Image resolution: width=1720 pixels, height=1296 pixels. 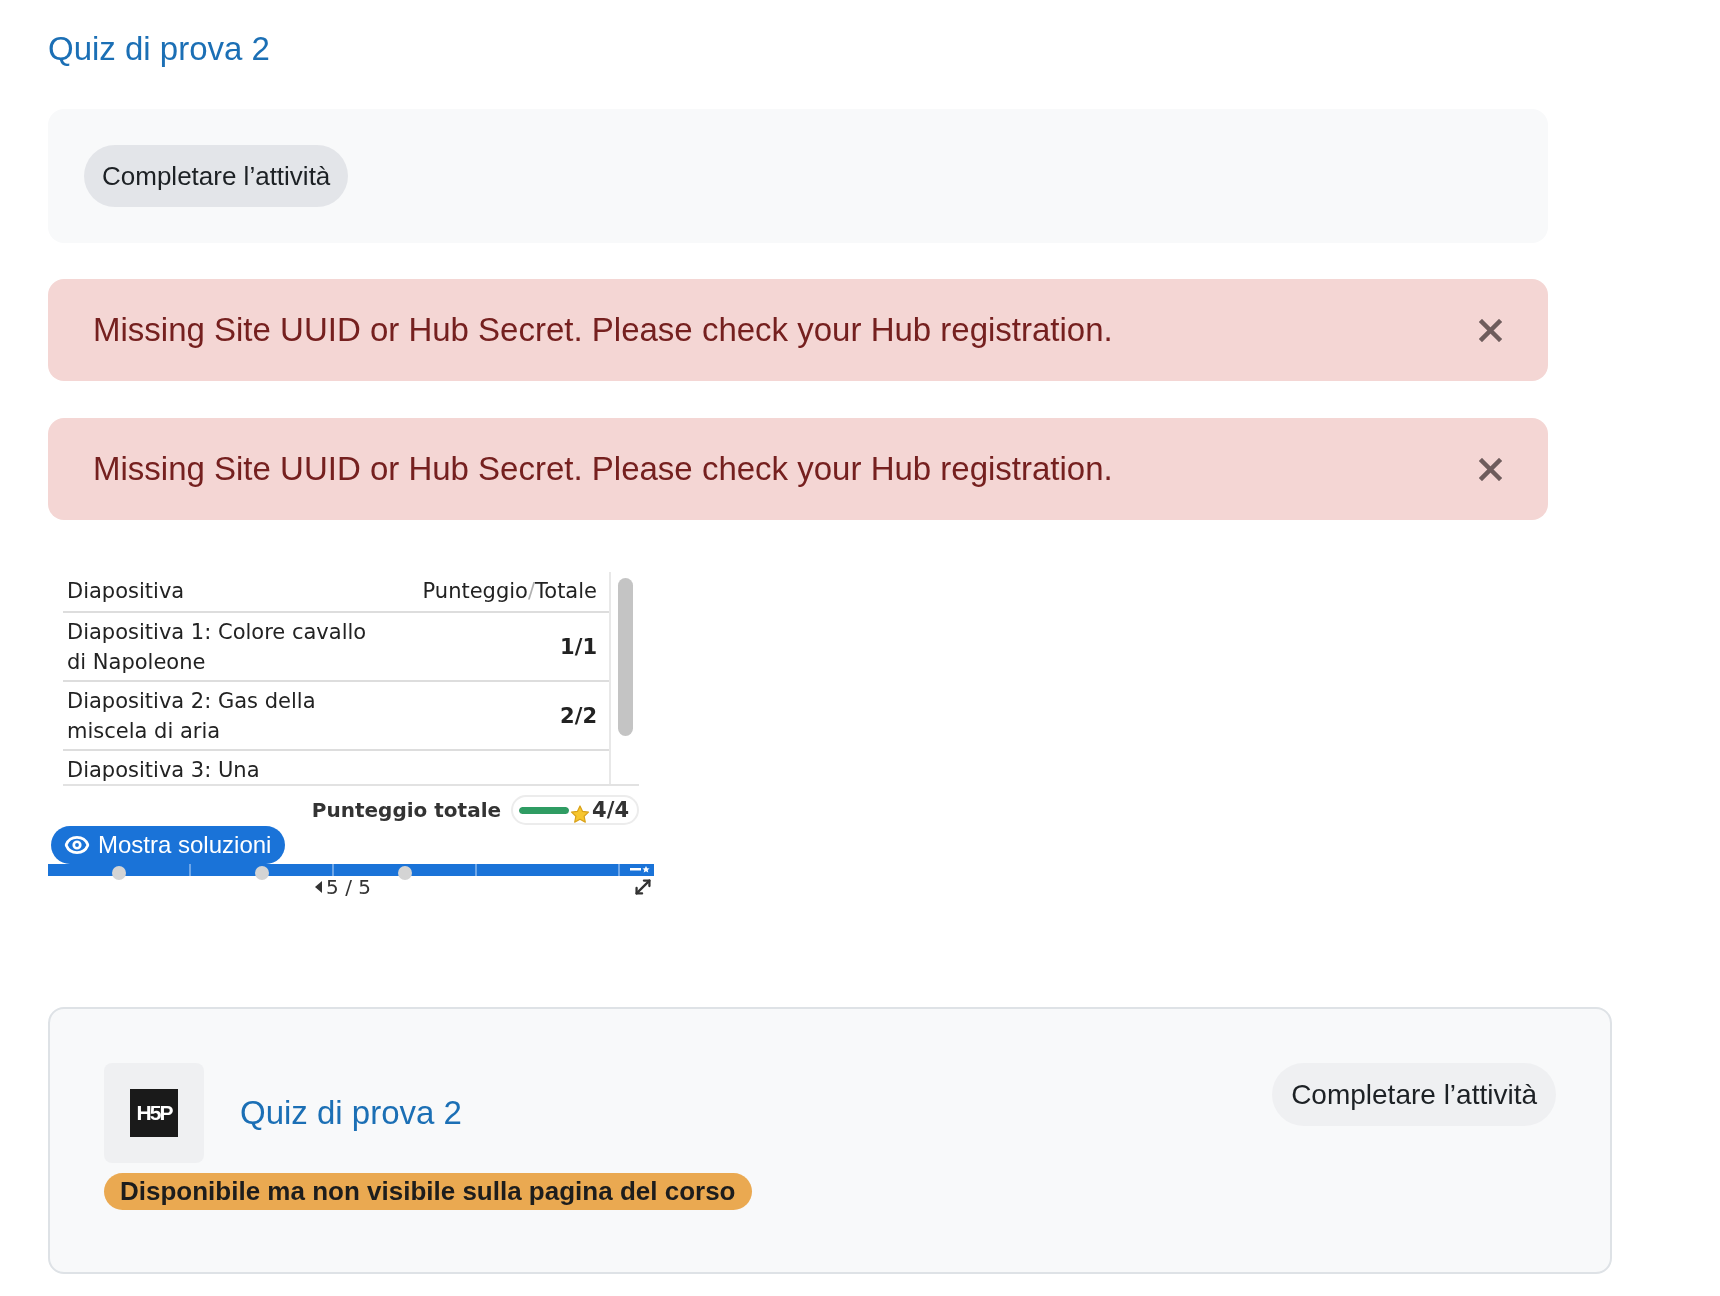 I want to click on activity-title-link: Quiz di prova 2, so click(x=351, y=1113).